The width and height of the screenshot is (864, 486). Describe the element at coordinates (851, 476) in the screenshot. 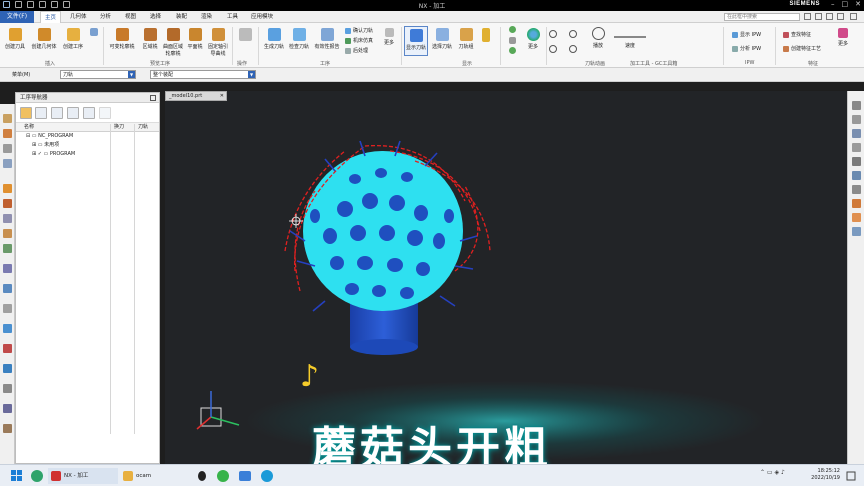

I see `notification-button` at that location.